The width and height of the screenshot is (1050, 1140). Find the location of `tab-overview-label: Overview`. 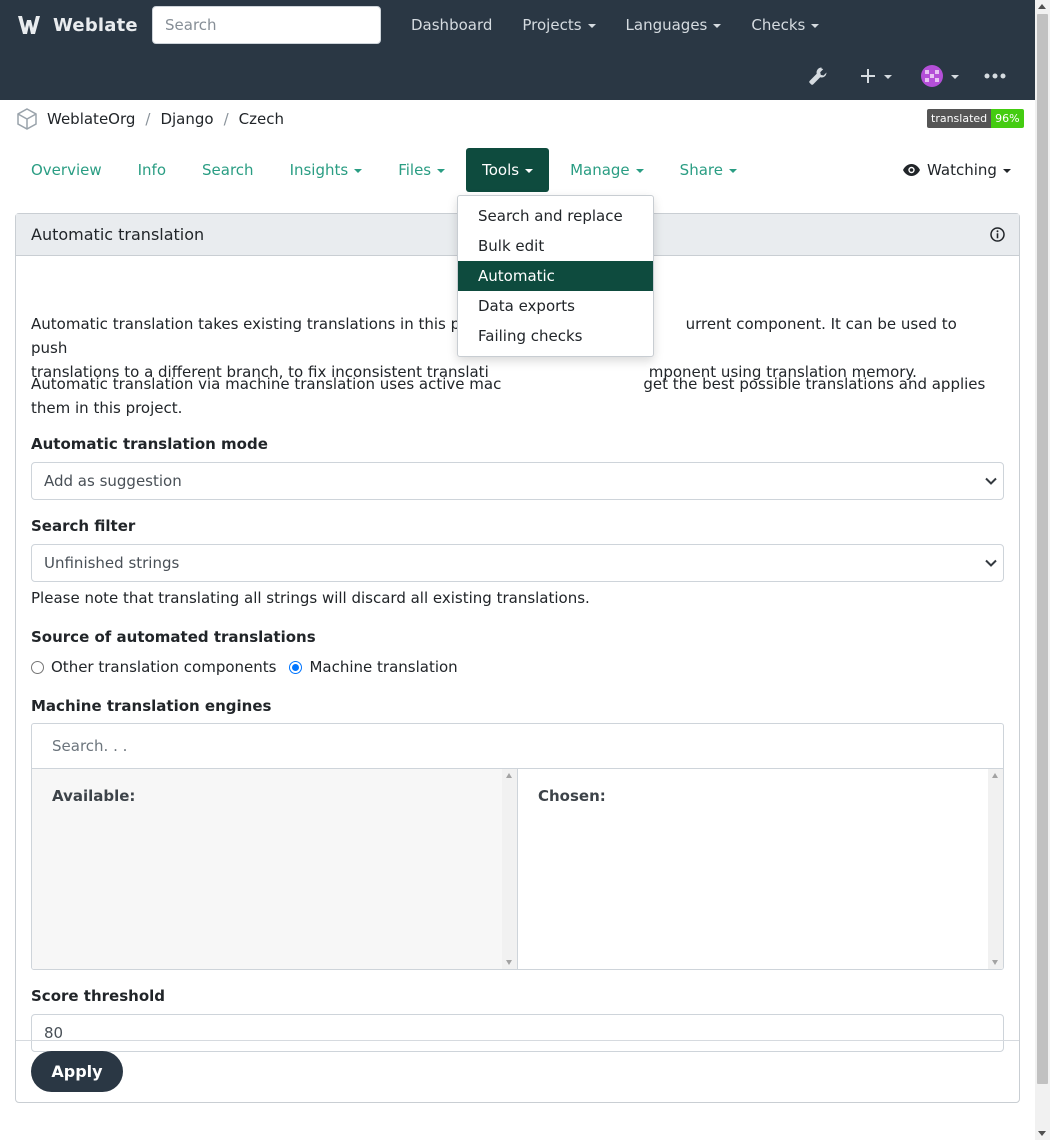

tab-overview-label: Overview is located at coordinates (66, 170).